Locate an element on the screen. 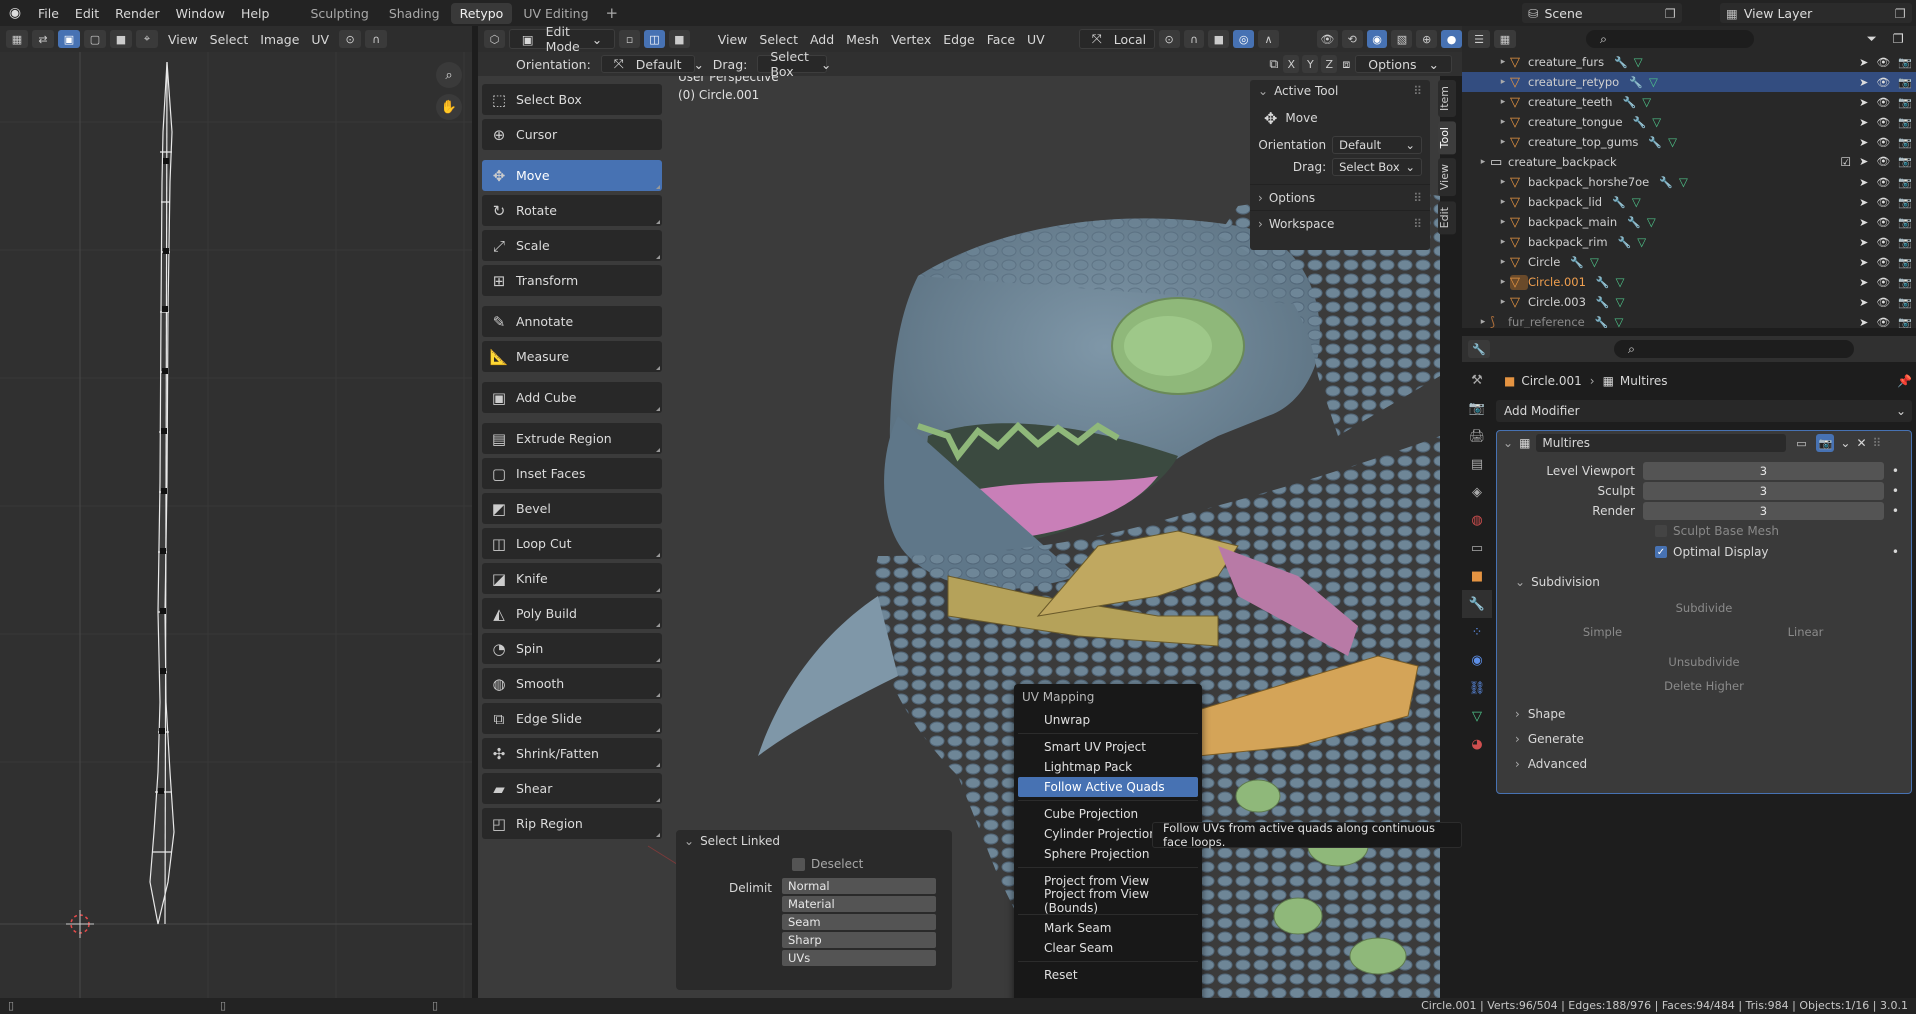 This screenshot has height=1014, width=1916. tool-edge-slide: ⧉ Edge Slide is located at coordinates (572, 718).